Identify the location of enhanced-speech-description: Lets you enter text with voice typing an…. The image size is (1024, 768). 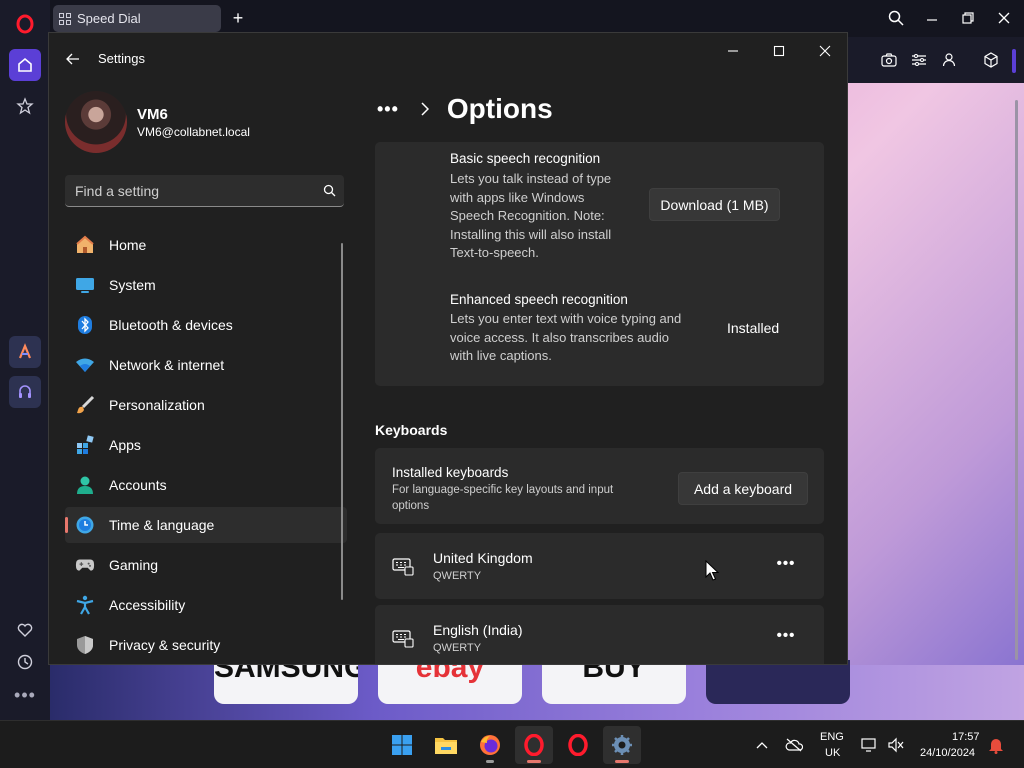
(566, 337).